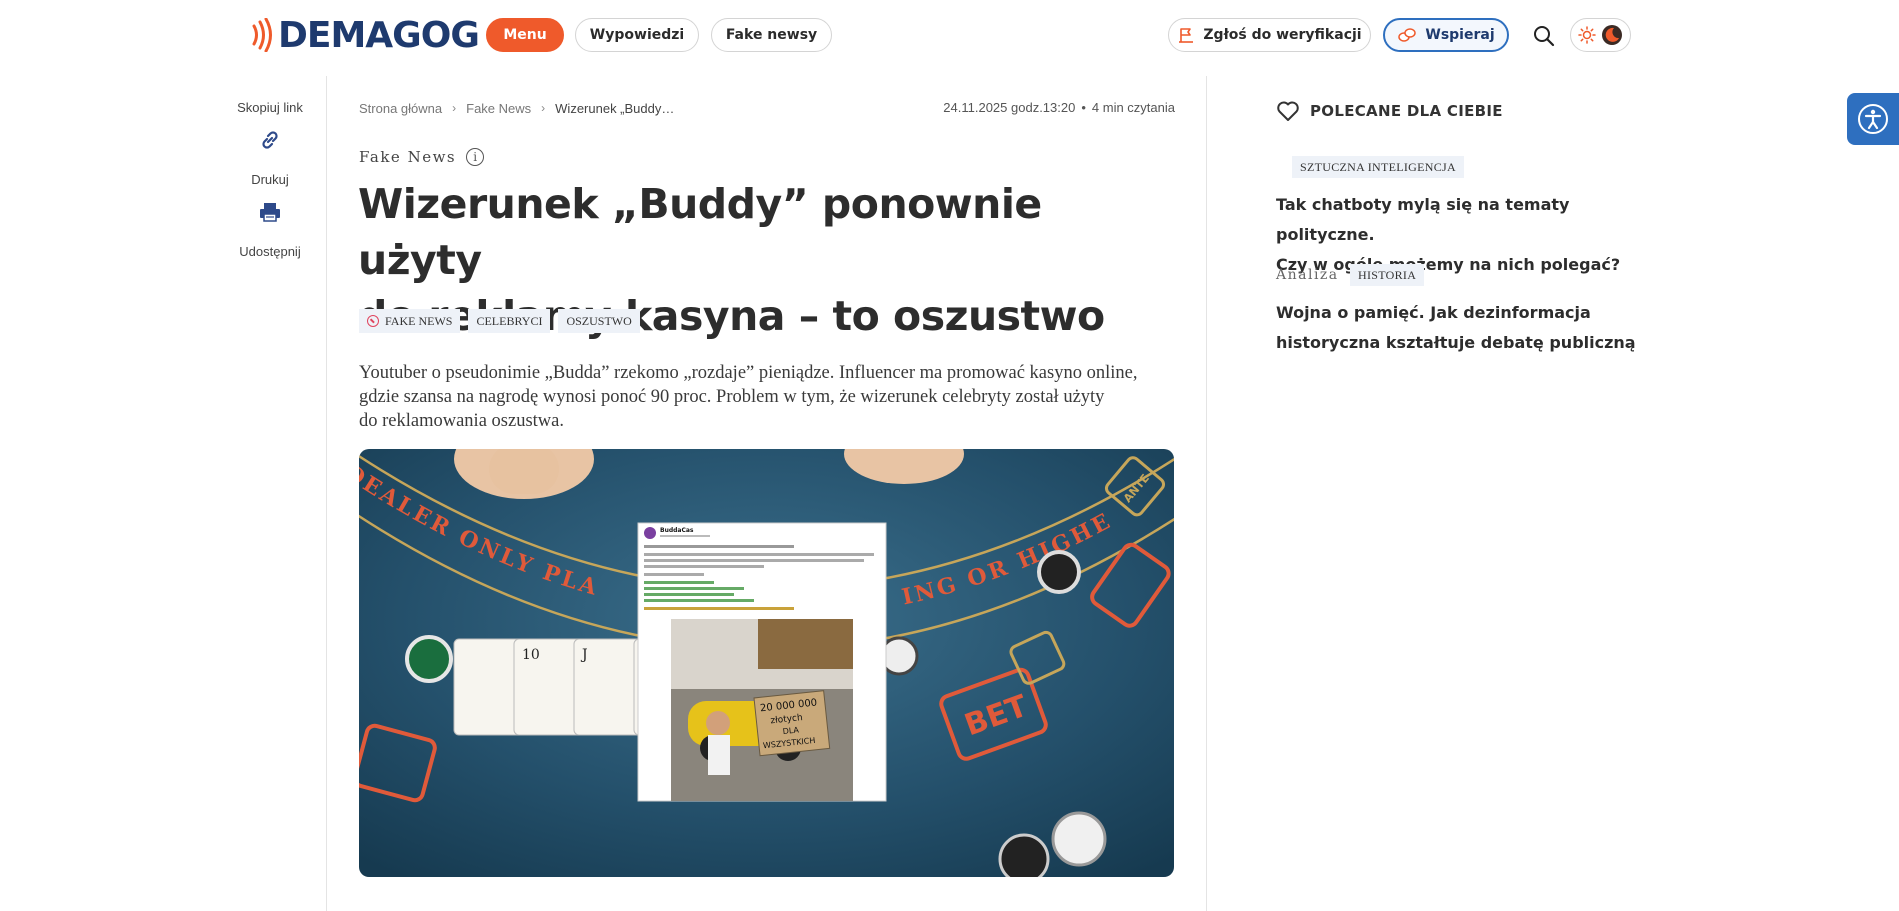  I want to click on report-button-label: Zgłoś do weryfikacji, so click(1282, 35).